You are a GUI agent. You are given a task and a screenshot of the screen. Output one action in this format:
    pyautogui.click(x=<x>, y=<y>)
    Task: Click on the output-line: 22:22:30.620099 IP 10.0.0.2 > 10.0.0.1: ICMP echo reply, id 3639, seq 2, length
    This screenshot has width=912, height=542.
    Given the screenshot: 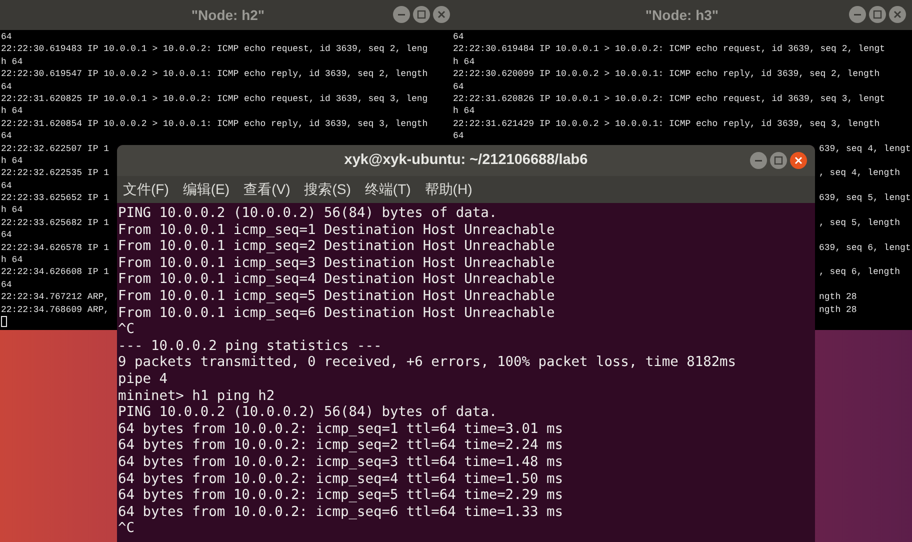 What is the action you would take?
    pyautogui.click(x=666, y=74)
    